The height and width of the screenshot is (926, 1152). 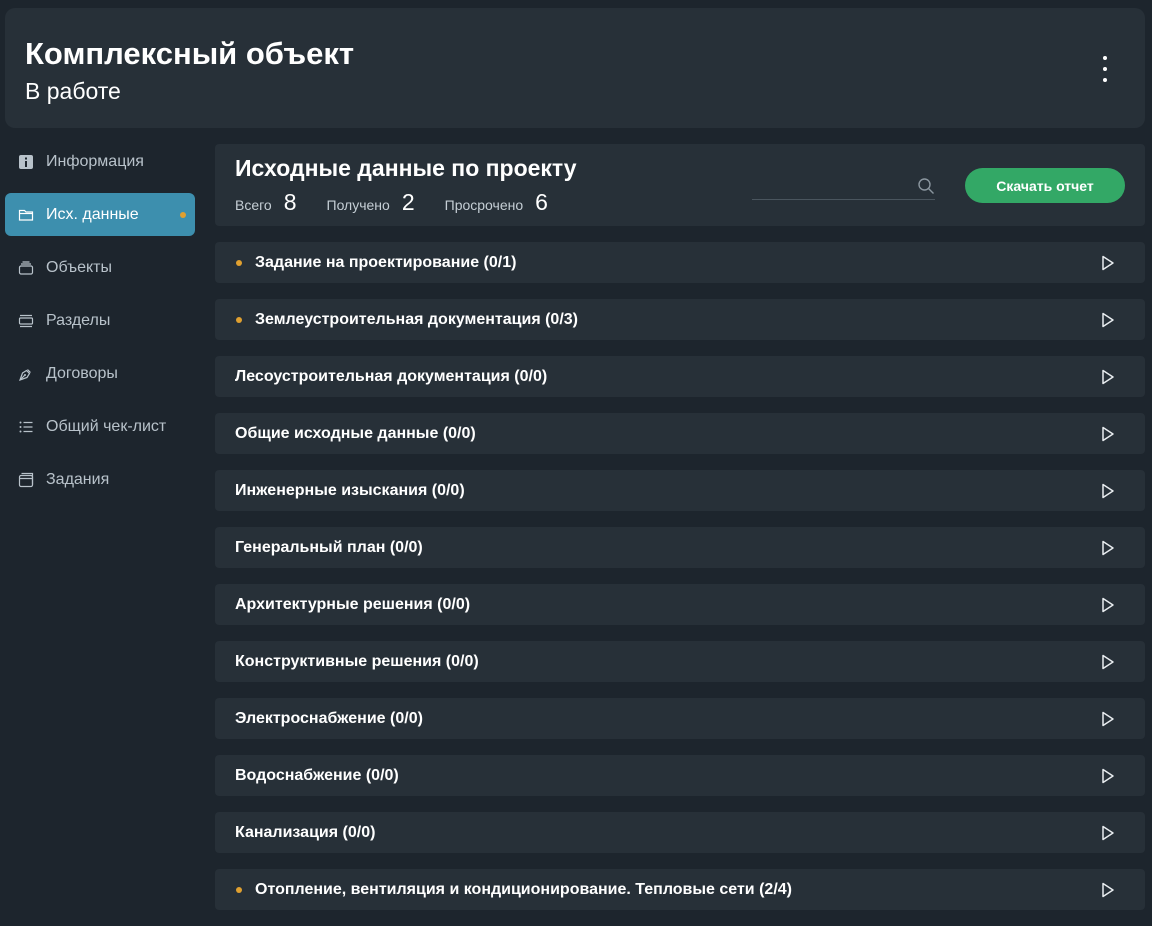 I want to click on stat-received-value: 2, so click(x=408, y=202).